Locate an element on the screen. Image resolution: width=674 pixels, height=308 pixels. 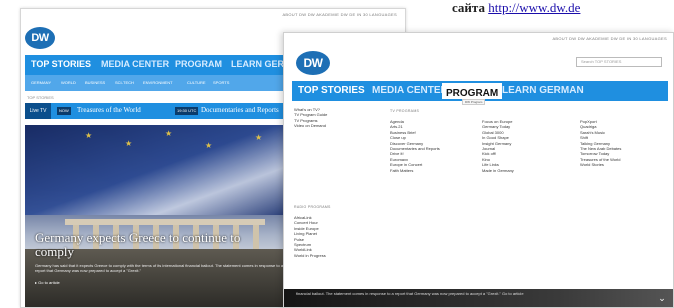
subnav-item: BUSINESS is located at coordinates (95, 82).